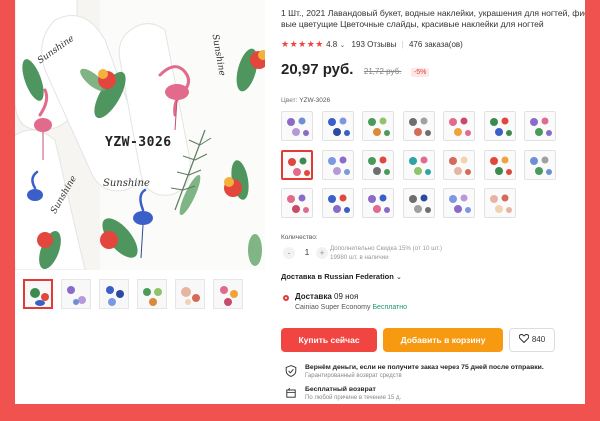 The height and width of the screenshot is (421, 600). I want to click on discount-badge: -5%, so click(420, 72).